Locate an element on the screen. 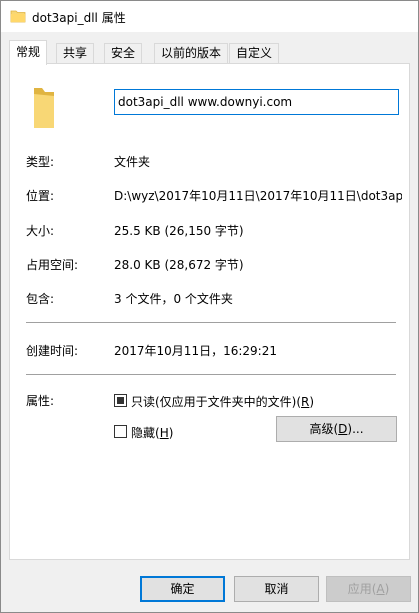 The image size is (419, 613). size-value: 25.5 KB (26,150 字节) is located at coordinates (179, 231).